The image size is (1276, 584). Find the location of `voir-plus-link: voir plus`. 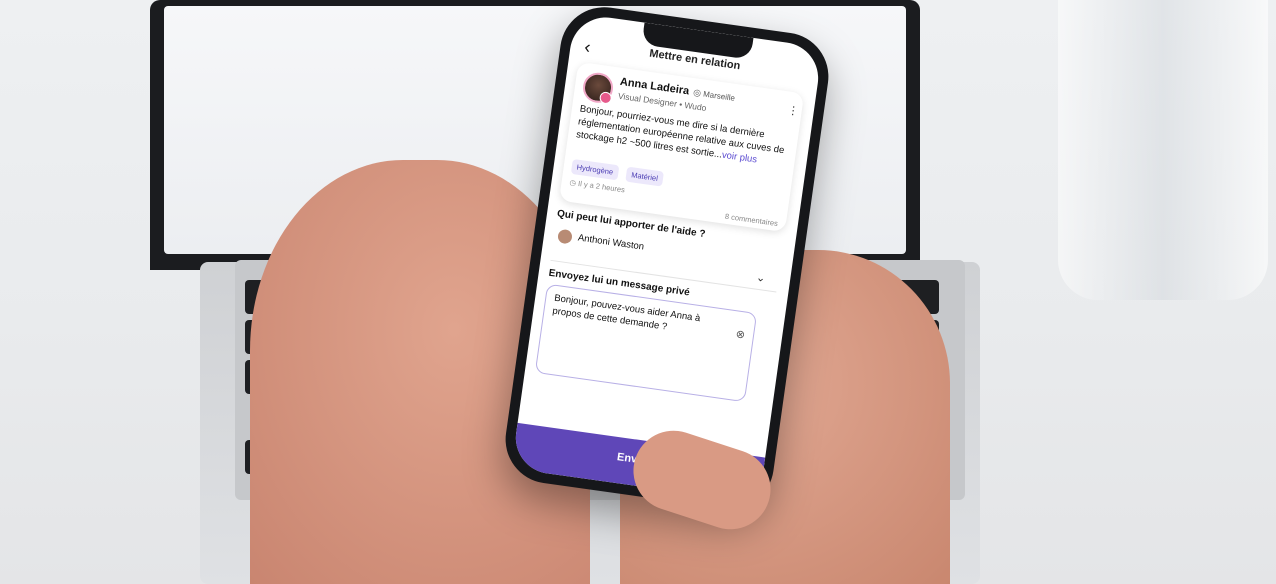

voir-plus-link: voir plus is located at coordinates (739, 158).